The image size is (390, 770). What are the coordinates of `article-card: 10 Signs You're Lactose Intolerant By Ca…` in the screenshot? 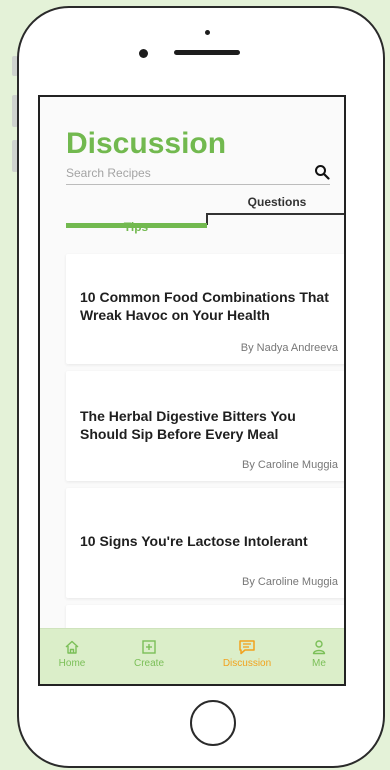 It's located at (205, 543).